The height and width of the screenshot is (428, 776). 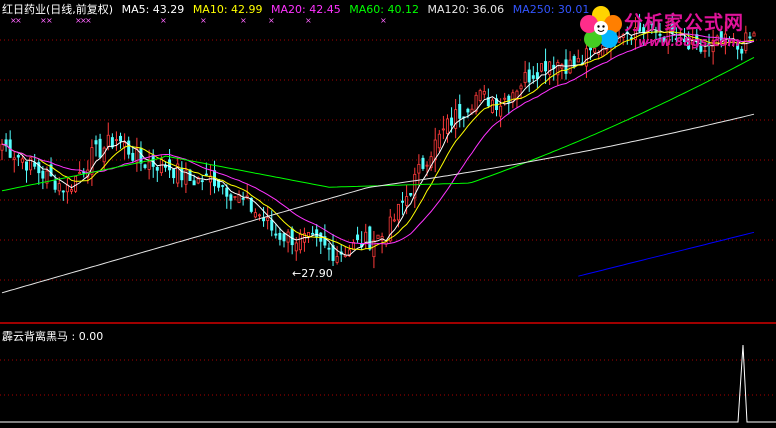 I want to click on low-price-annotation: ←27.90, so click(x=312, y=273).